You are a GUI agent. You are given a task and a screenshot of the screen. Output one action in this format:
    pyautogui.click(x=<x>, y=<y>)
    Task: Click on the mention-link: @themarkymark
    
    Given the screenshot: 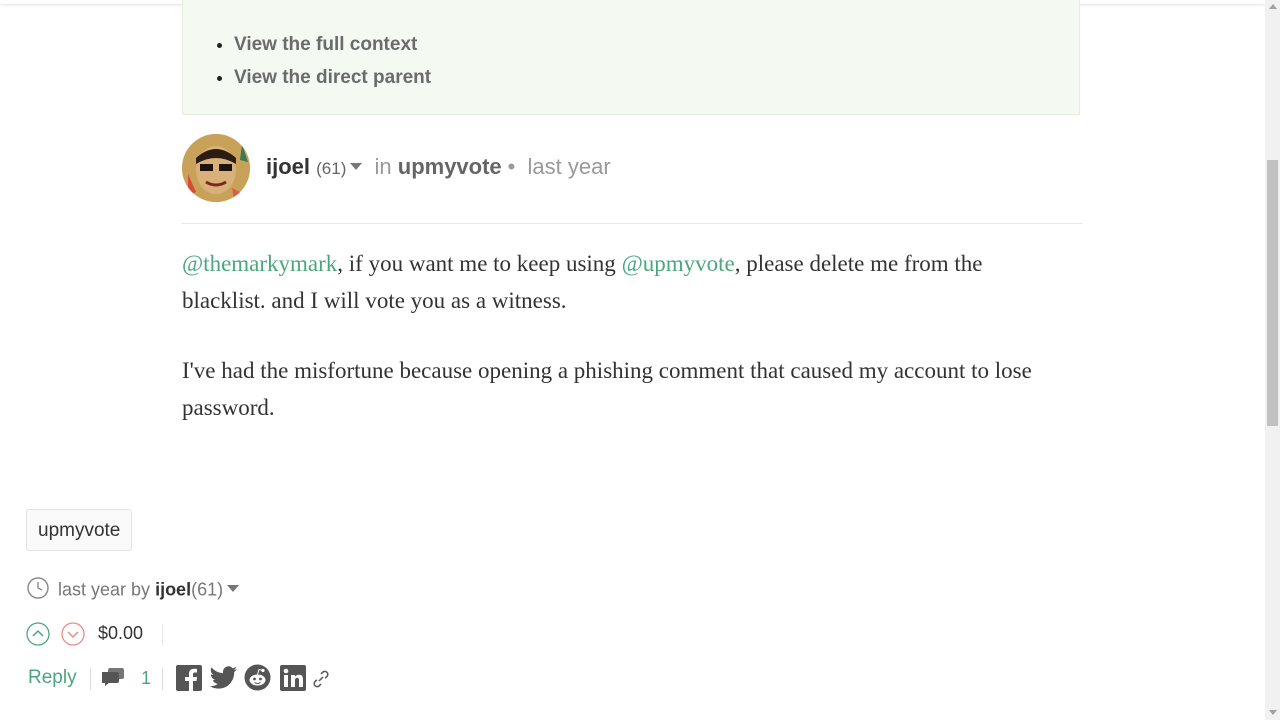 What is the action you would take?
    pyautogui.click(x=259, y=263)
    